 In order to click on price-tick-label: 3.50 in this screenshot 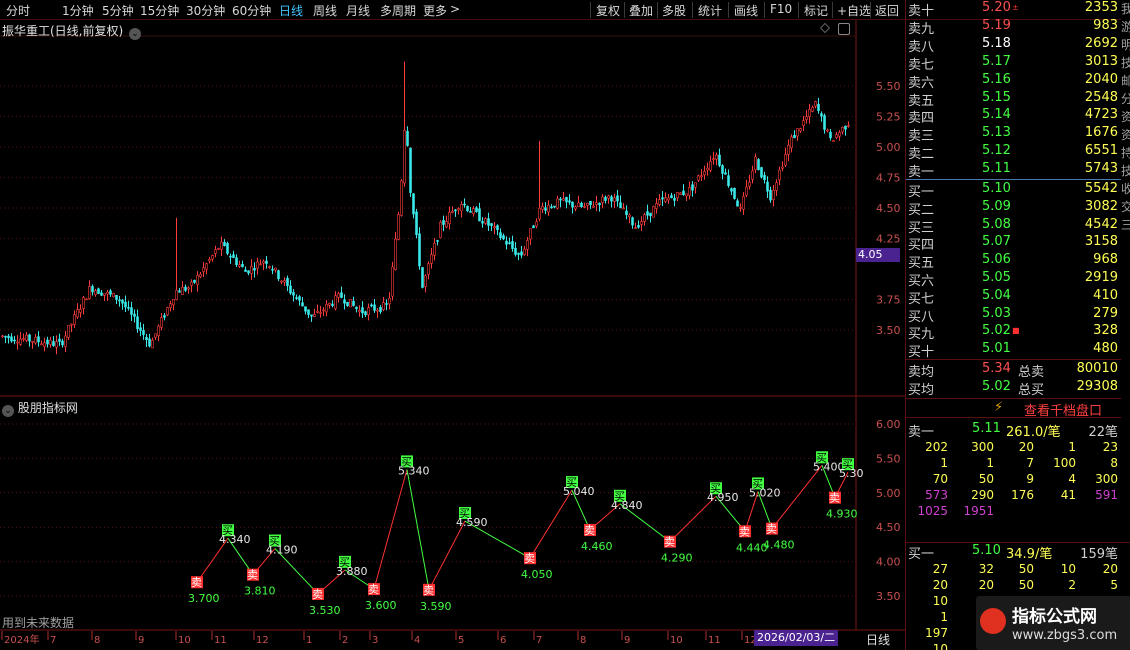, I will do `click(888, 330)`.